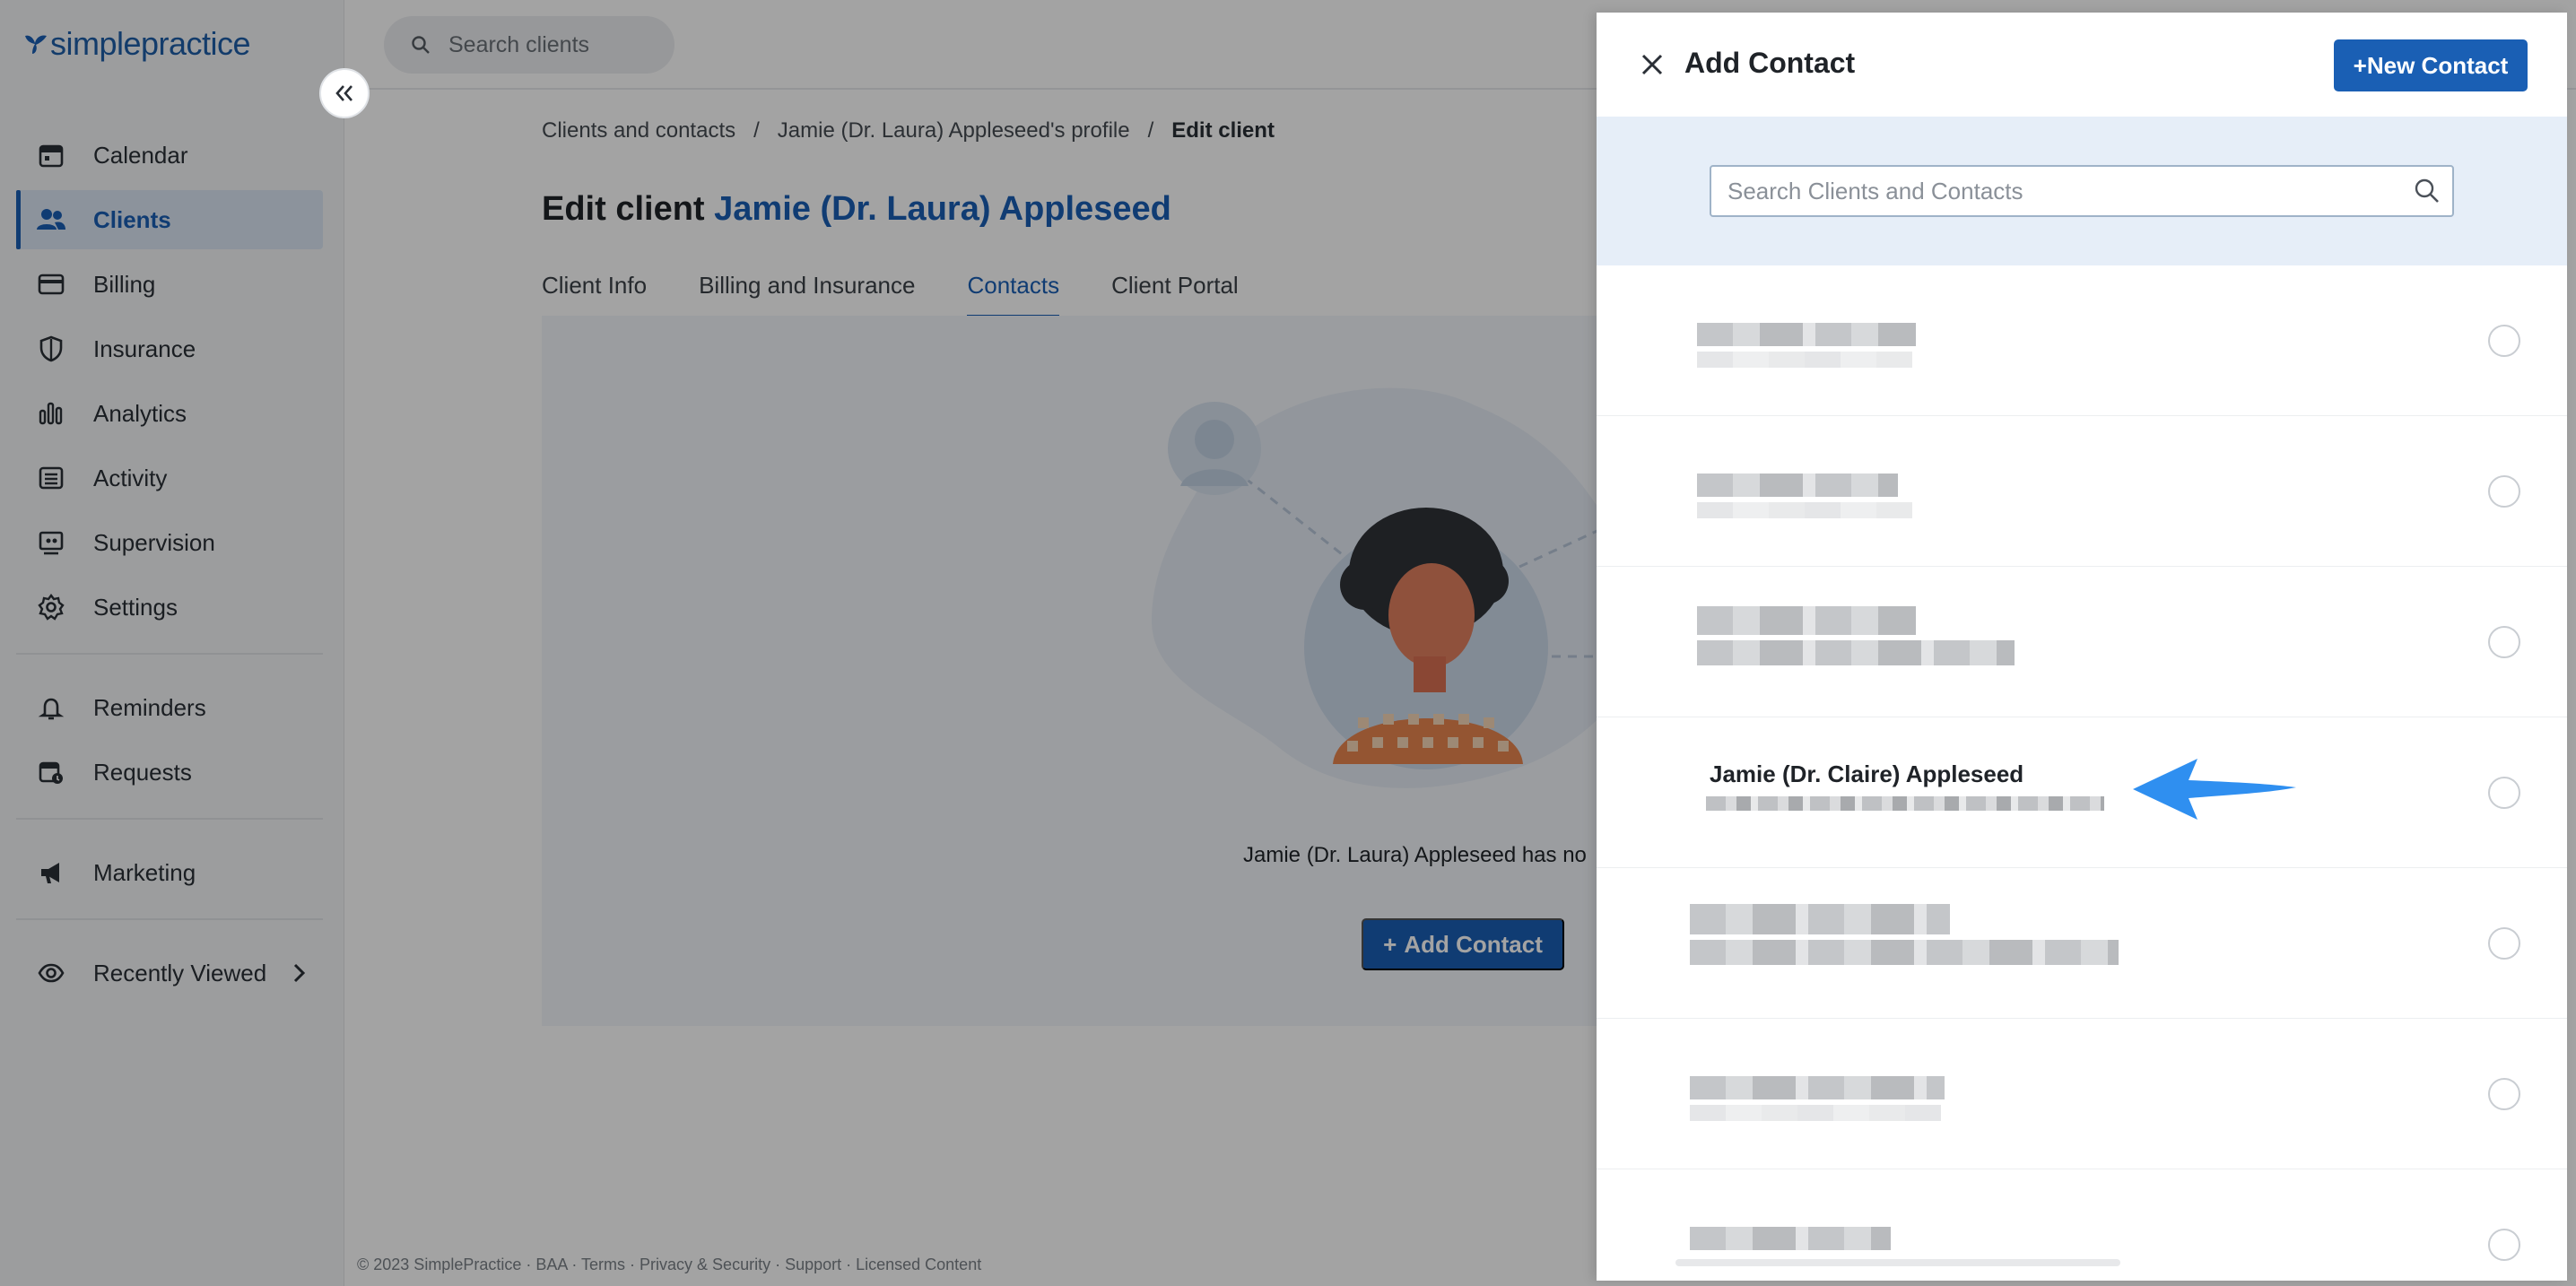 The height and width of the screenshot is (1286, 2576). Describe the element at coordinates (2431, 65) in the screenshot. I see `new-contact-button: +New Contact` at that location.